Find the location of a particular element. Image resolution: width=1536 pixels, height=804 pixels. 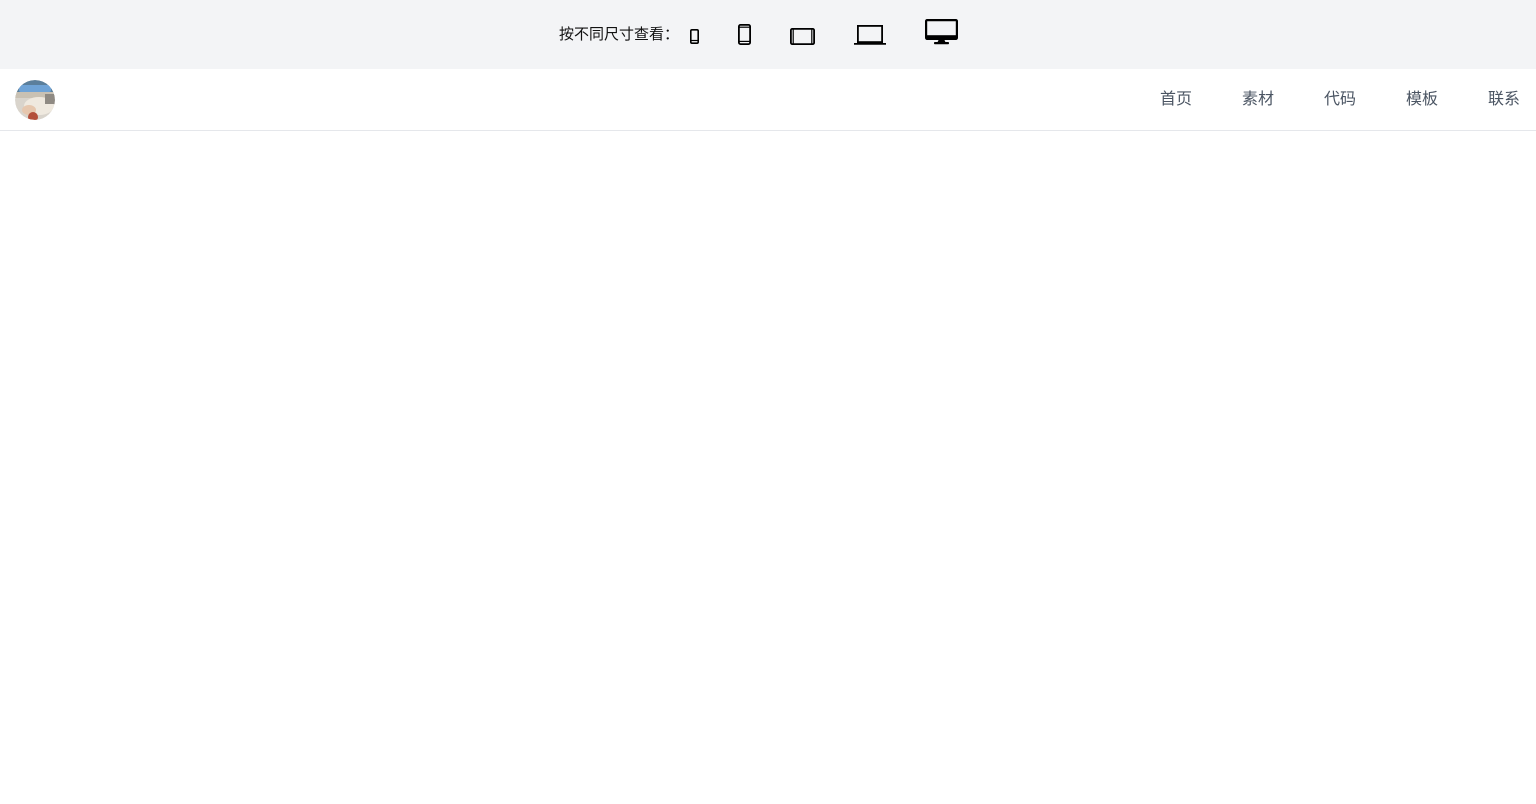

preview-tablet-button is located at coordinates (802, 36).